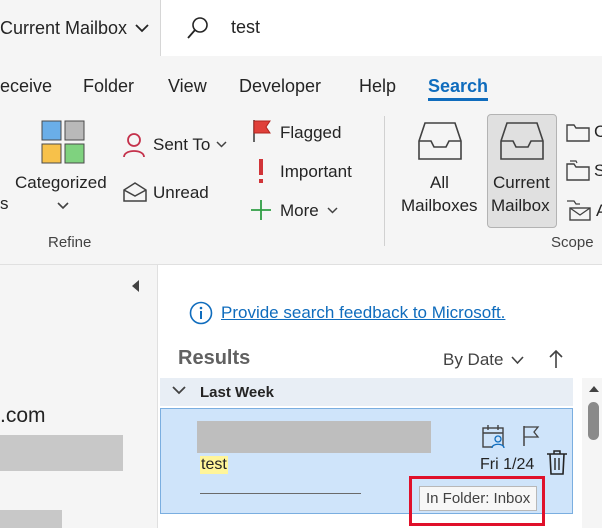 This screenshot has width=602, height=528. What do you see at coordinates (299, 211) in the screenshot?
I see `more-button: More` at bounding box center [299, 211].